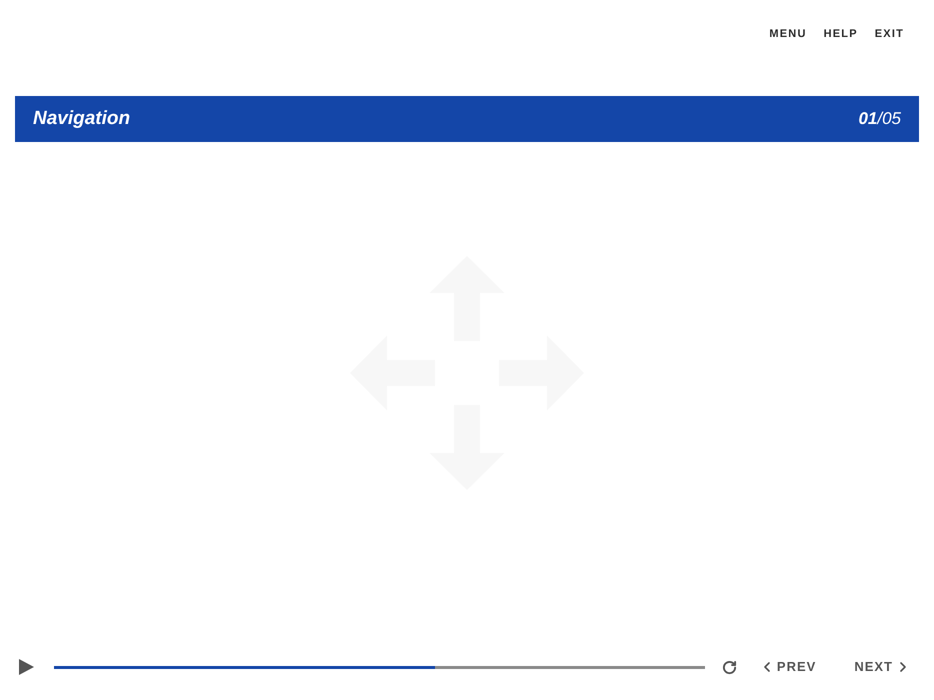  I want to click on prev-button: PREV, so click(787, 667).